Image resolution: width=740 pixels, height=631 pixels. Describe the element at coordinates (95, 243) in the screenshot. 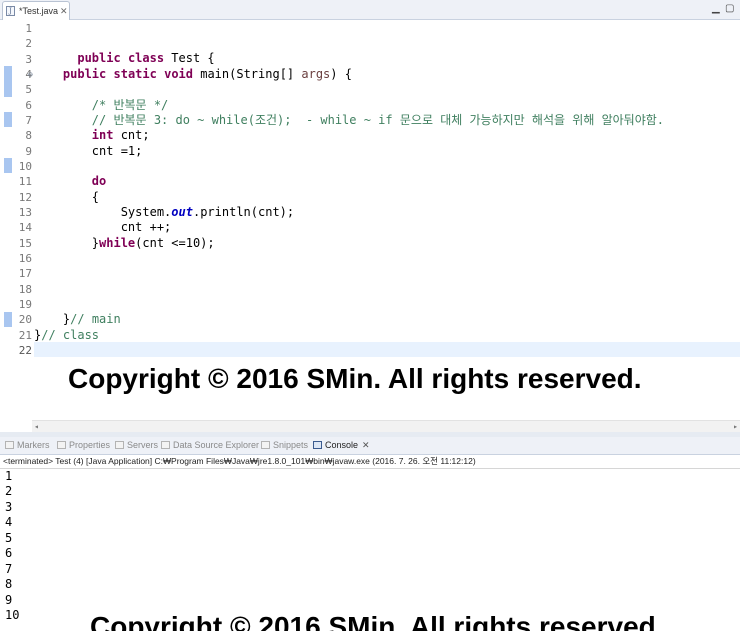

I see `code-text: }` at that location.